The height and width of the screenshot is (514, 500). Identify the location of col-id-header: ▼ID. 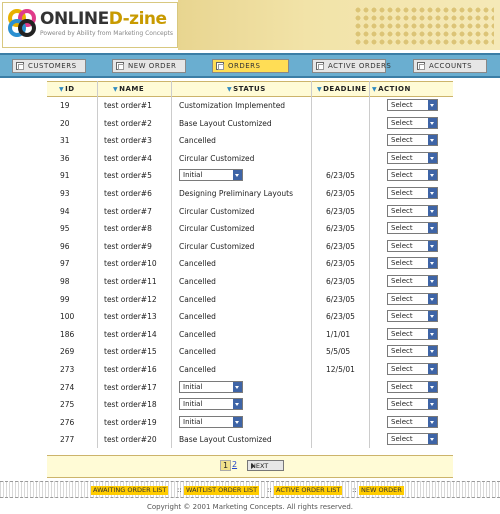
(67, 89).